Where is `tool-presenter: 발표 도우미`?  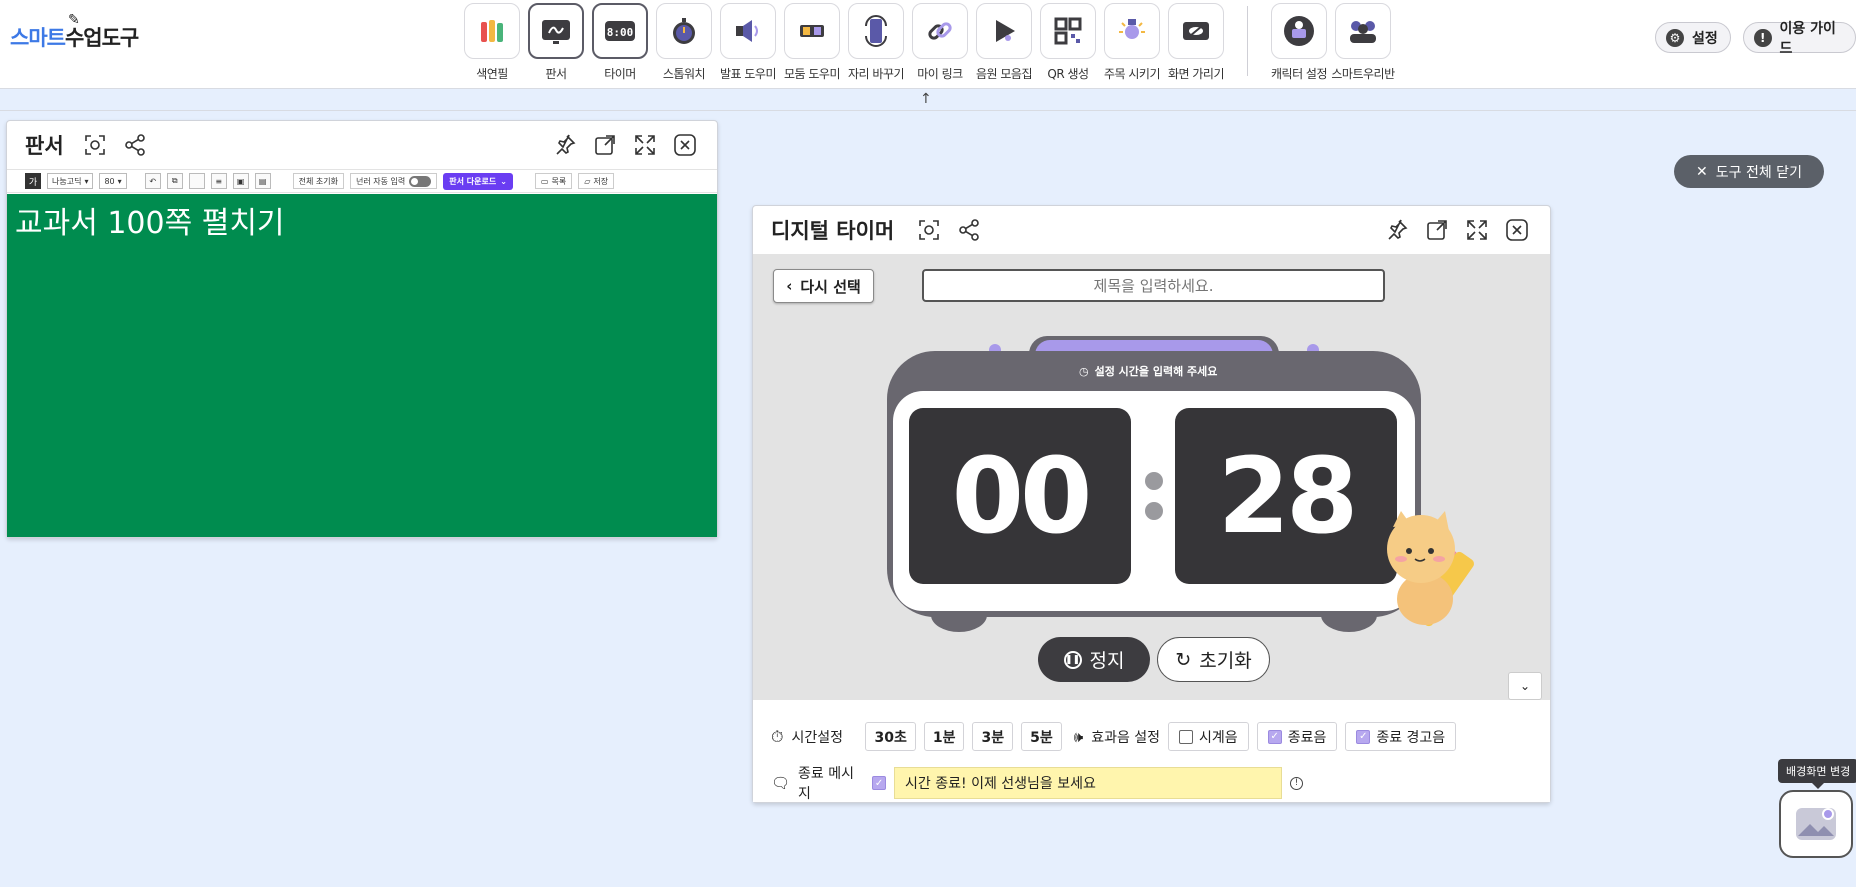
tool-presenter: 발표 도우미 is located at coordinates (748, 42).